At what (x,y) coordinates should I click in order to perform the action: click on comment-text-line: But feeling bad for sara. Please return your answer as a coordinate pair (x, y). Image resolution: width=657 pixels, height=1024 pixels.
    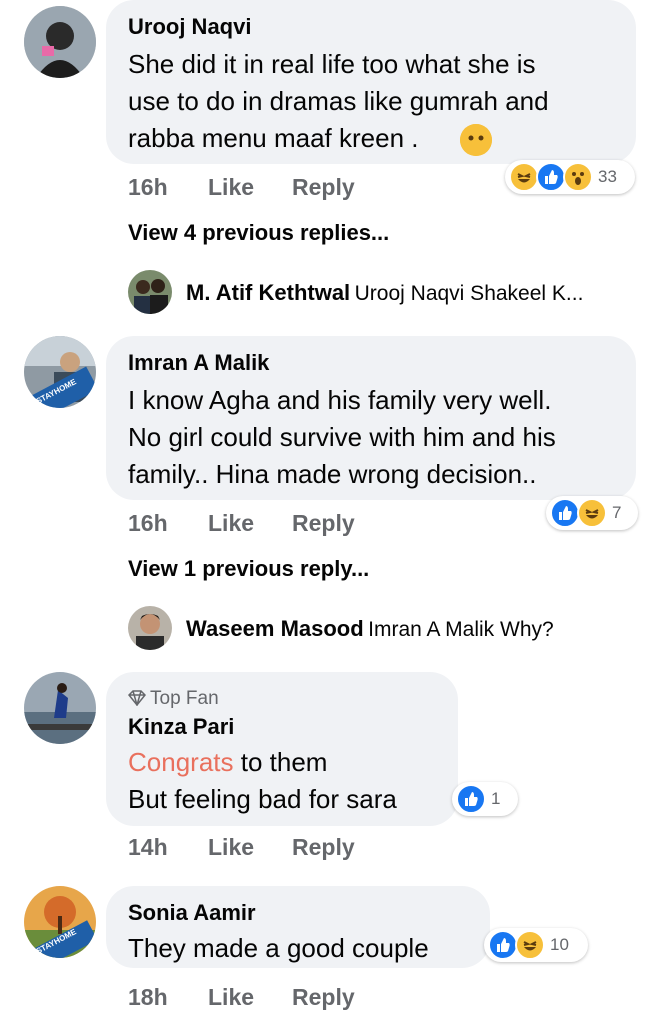
    Looking at the image, I should click on (262, 799).